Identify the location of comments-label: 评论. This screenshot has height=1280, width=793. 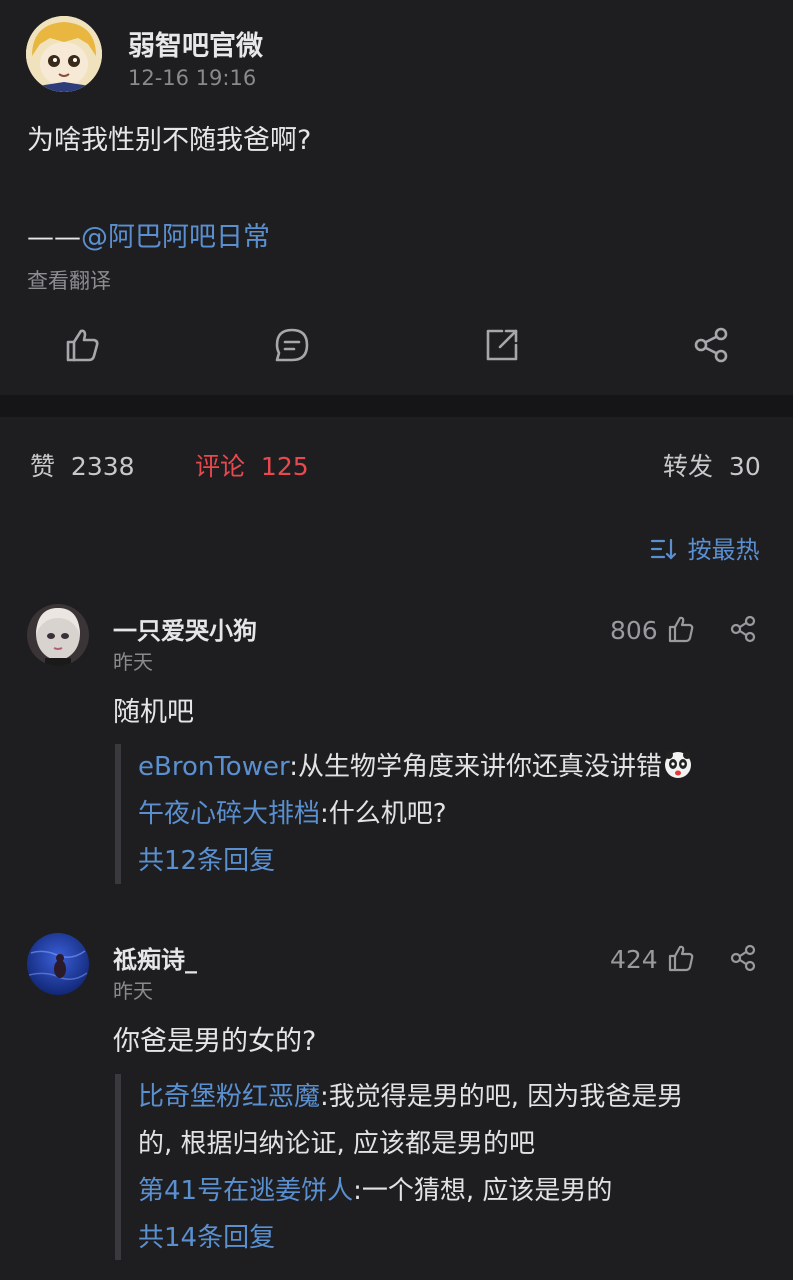
(220, 466).